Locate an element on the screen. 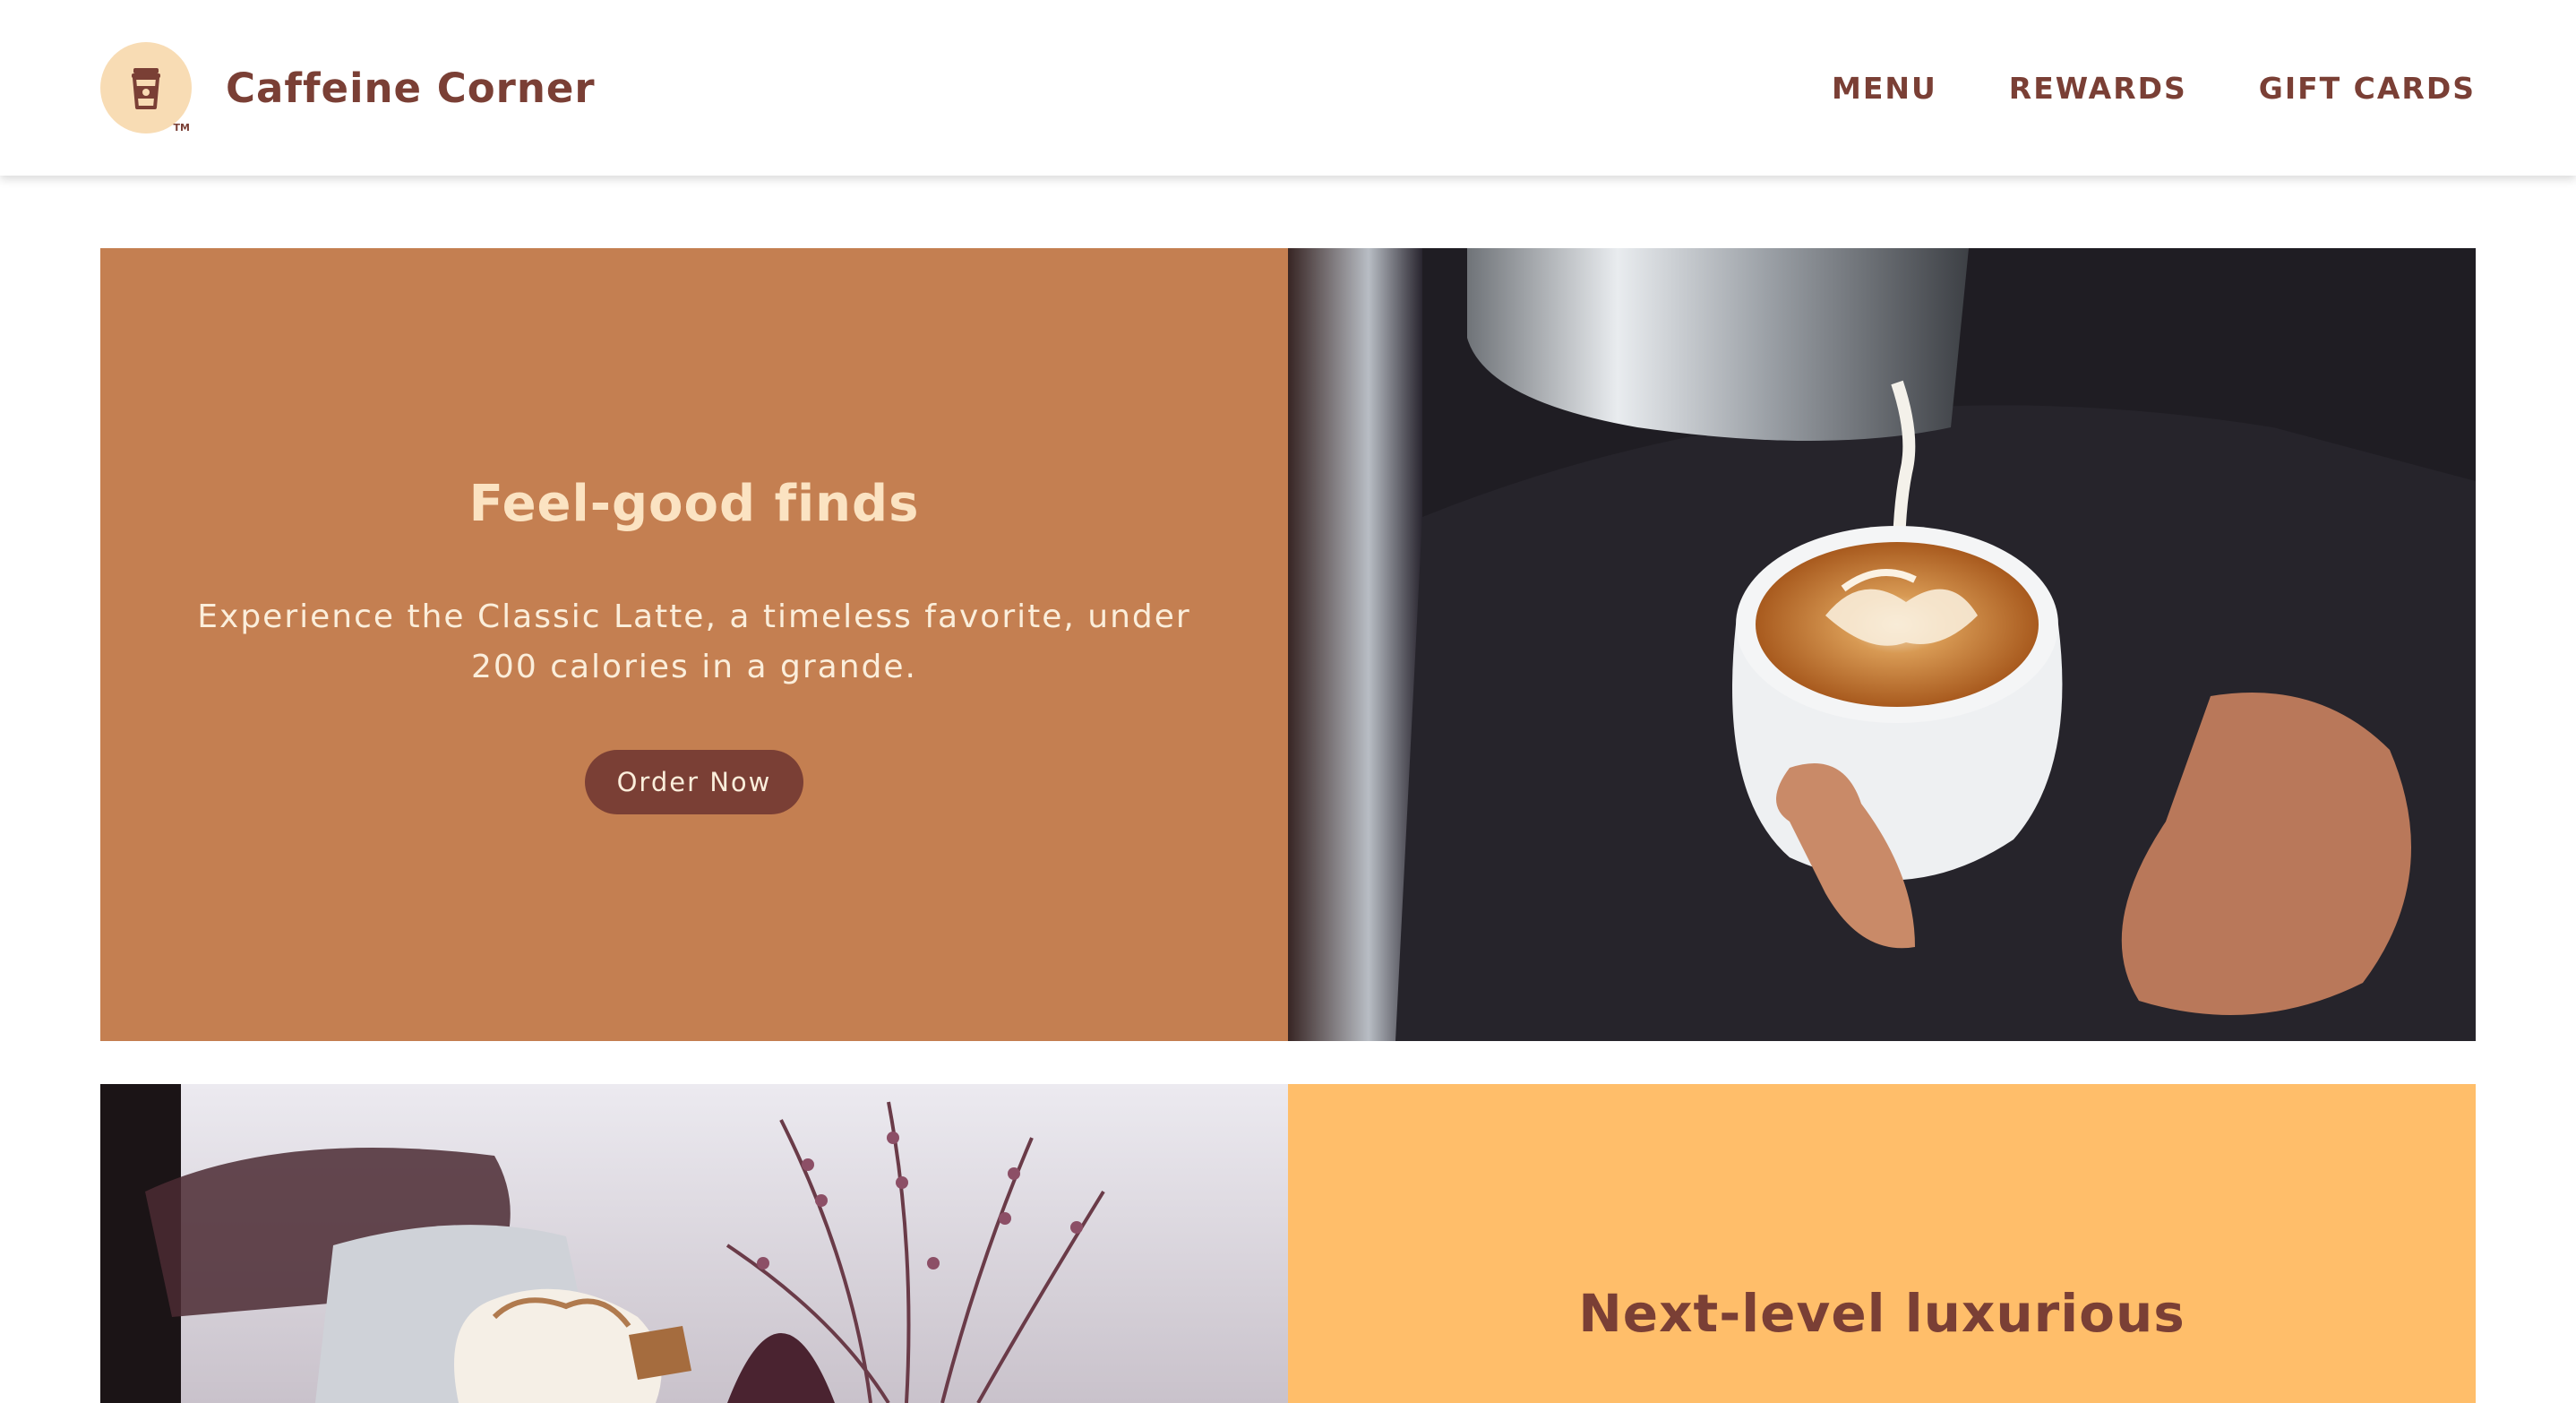 The image size is (2576, 1403). latte-promo-title: Feel-good finds is located at coordinates (694, 504).